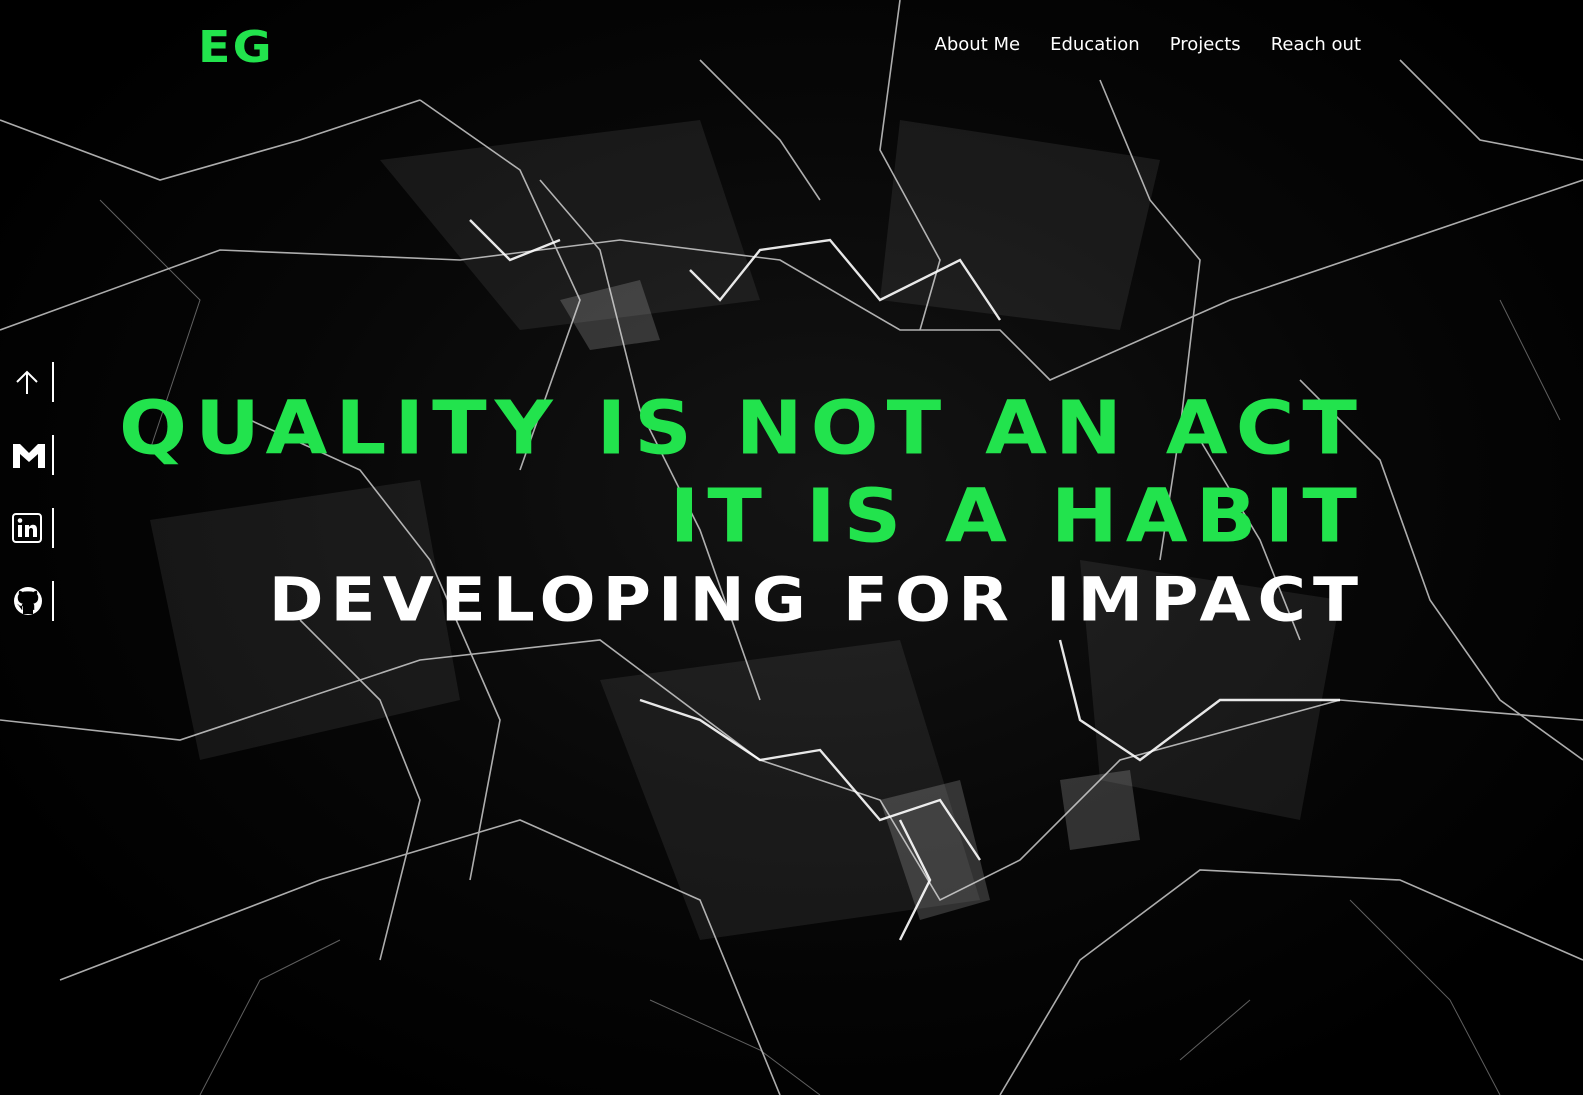  What do you see at coordinates (27, 528) in the screenshot?
I see `linkedin-icon` at bounding box center [27, 528].